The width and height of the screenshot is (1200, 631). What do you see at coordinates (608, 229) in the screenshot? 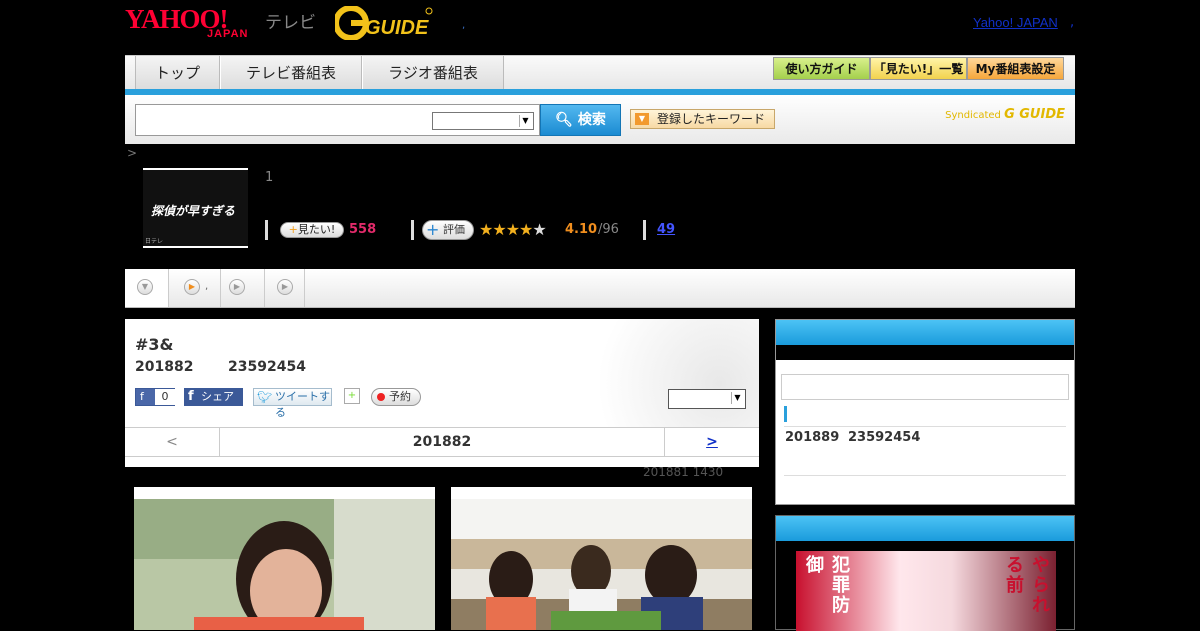
I see `rating-count: /96` at bounding box center [608, 229].